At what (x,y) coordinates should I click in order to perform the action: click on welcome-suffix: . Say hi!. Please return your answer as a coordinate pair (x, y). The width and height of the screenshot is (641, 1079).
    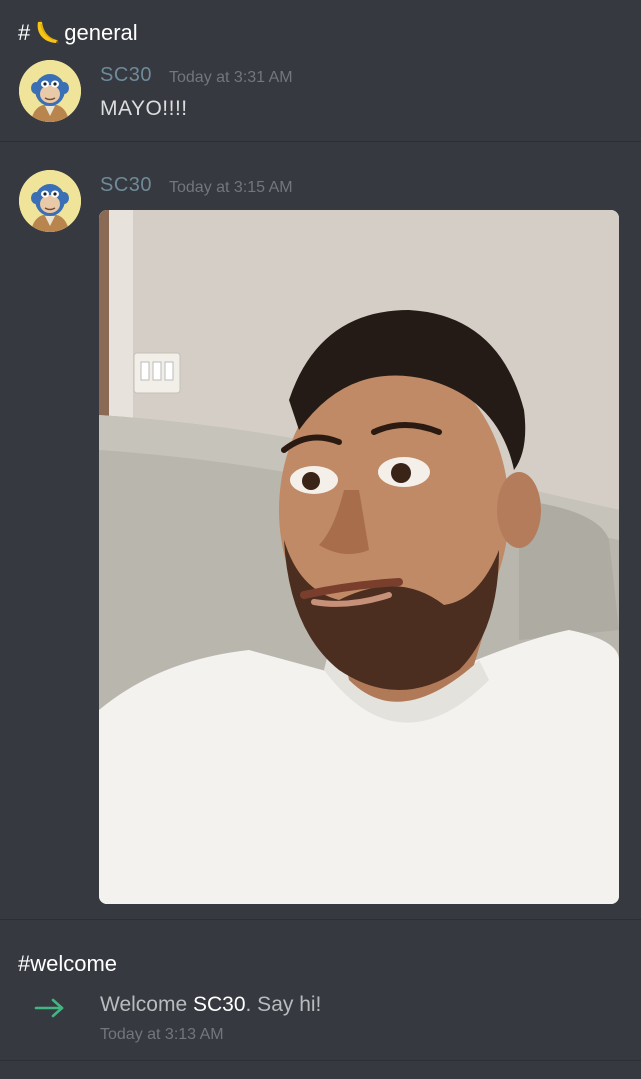
    Looking at the image, I should click on (283, 1004).